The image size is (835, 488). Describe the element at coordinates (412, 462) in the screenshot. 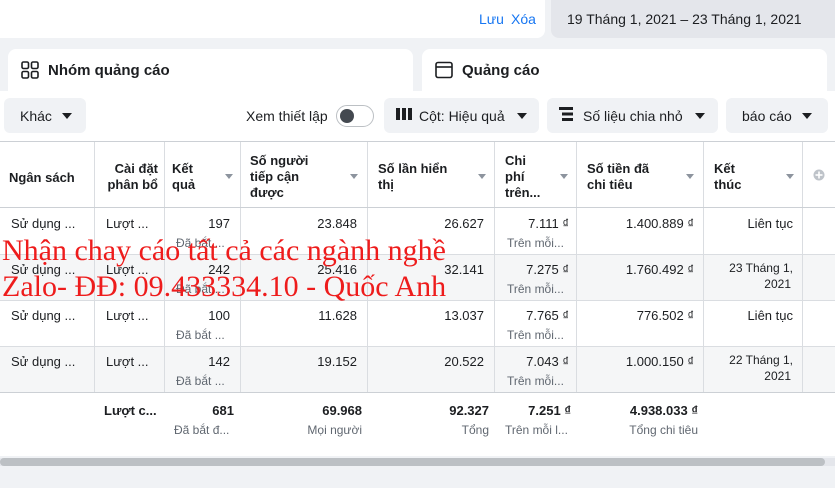

I see `scrollbar-thumb` at that location.